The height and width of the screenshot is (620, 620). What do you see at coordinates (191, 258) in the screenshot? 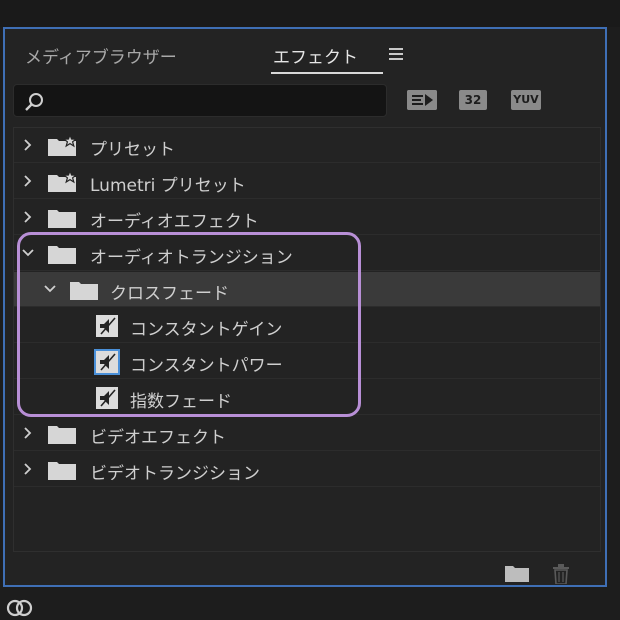
I see `tree-item-label: オーディオトランジション` at bounding box center [191, 258].